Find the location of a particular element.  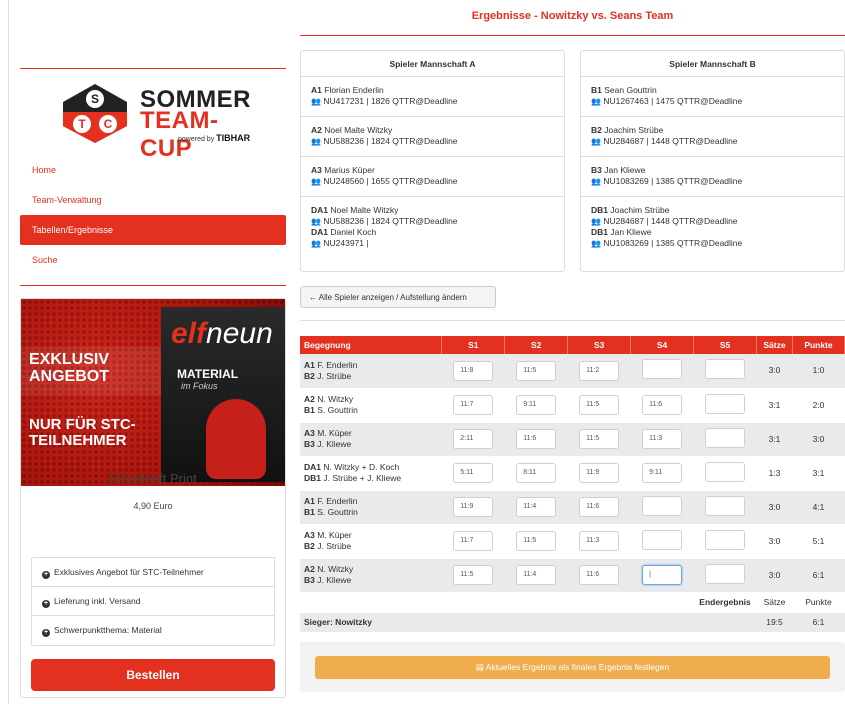

player-info: NU417231 | 1826 QTTR@Deadline is located at coordinates (390, 101).